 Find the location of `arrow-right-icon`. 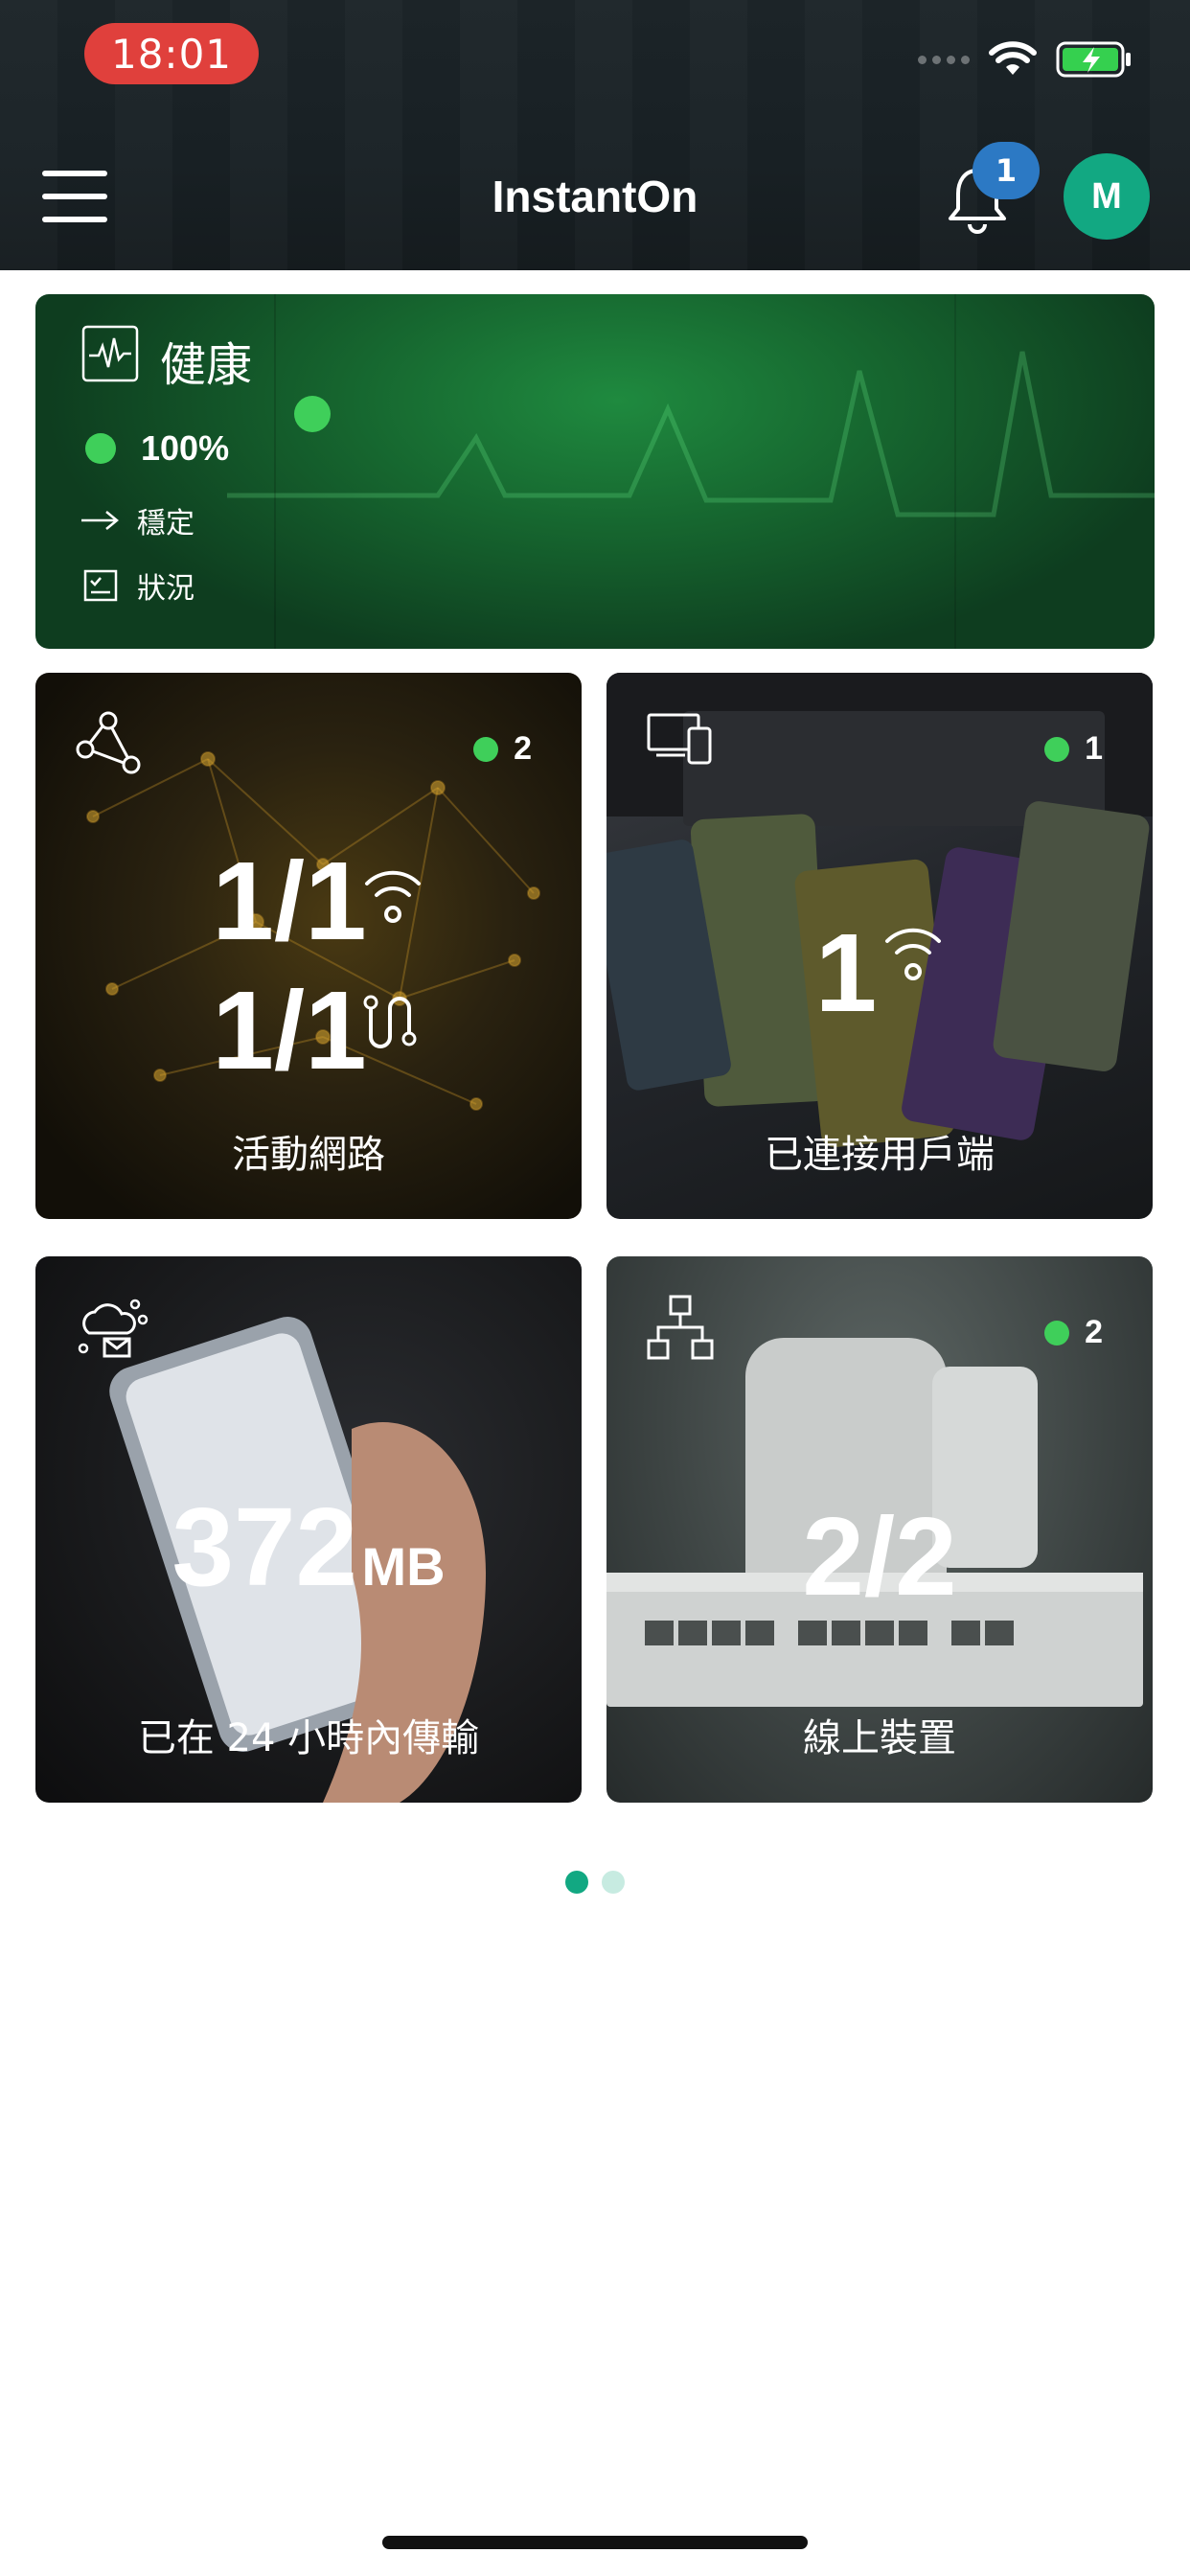

arrow-right-icon is located at coordinates (100, 520).